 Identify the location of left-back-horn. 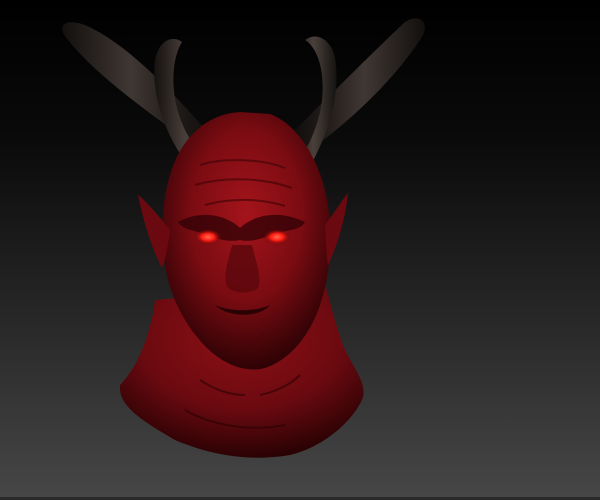
(138, 86).